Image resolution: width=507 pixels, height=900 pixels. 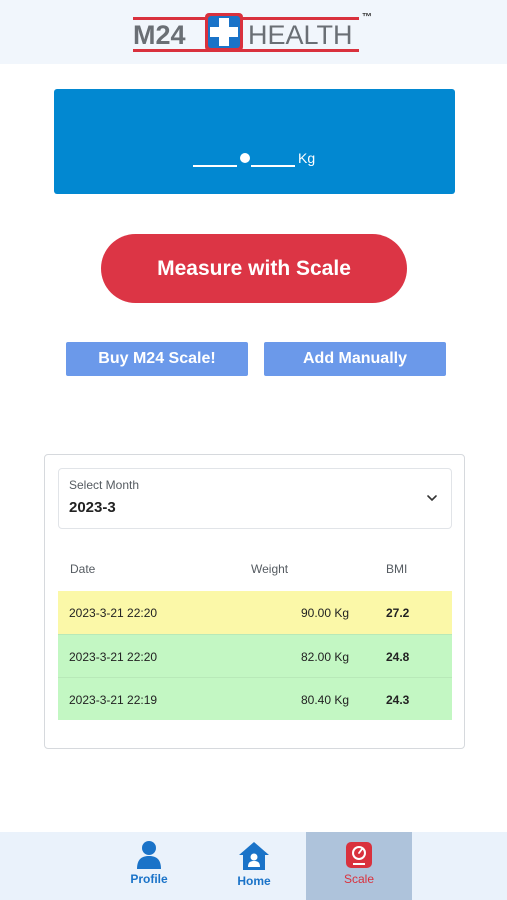 What do you see at coordinates (157, 359) in the screenshot?
I see `buy-scale-button: Buy M24 Scale!` at bounding box center [157, 359].